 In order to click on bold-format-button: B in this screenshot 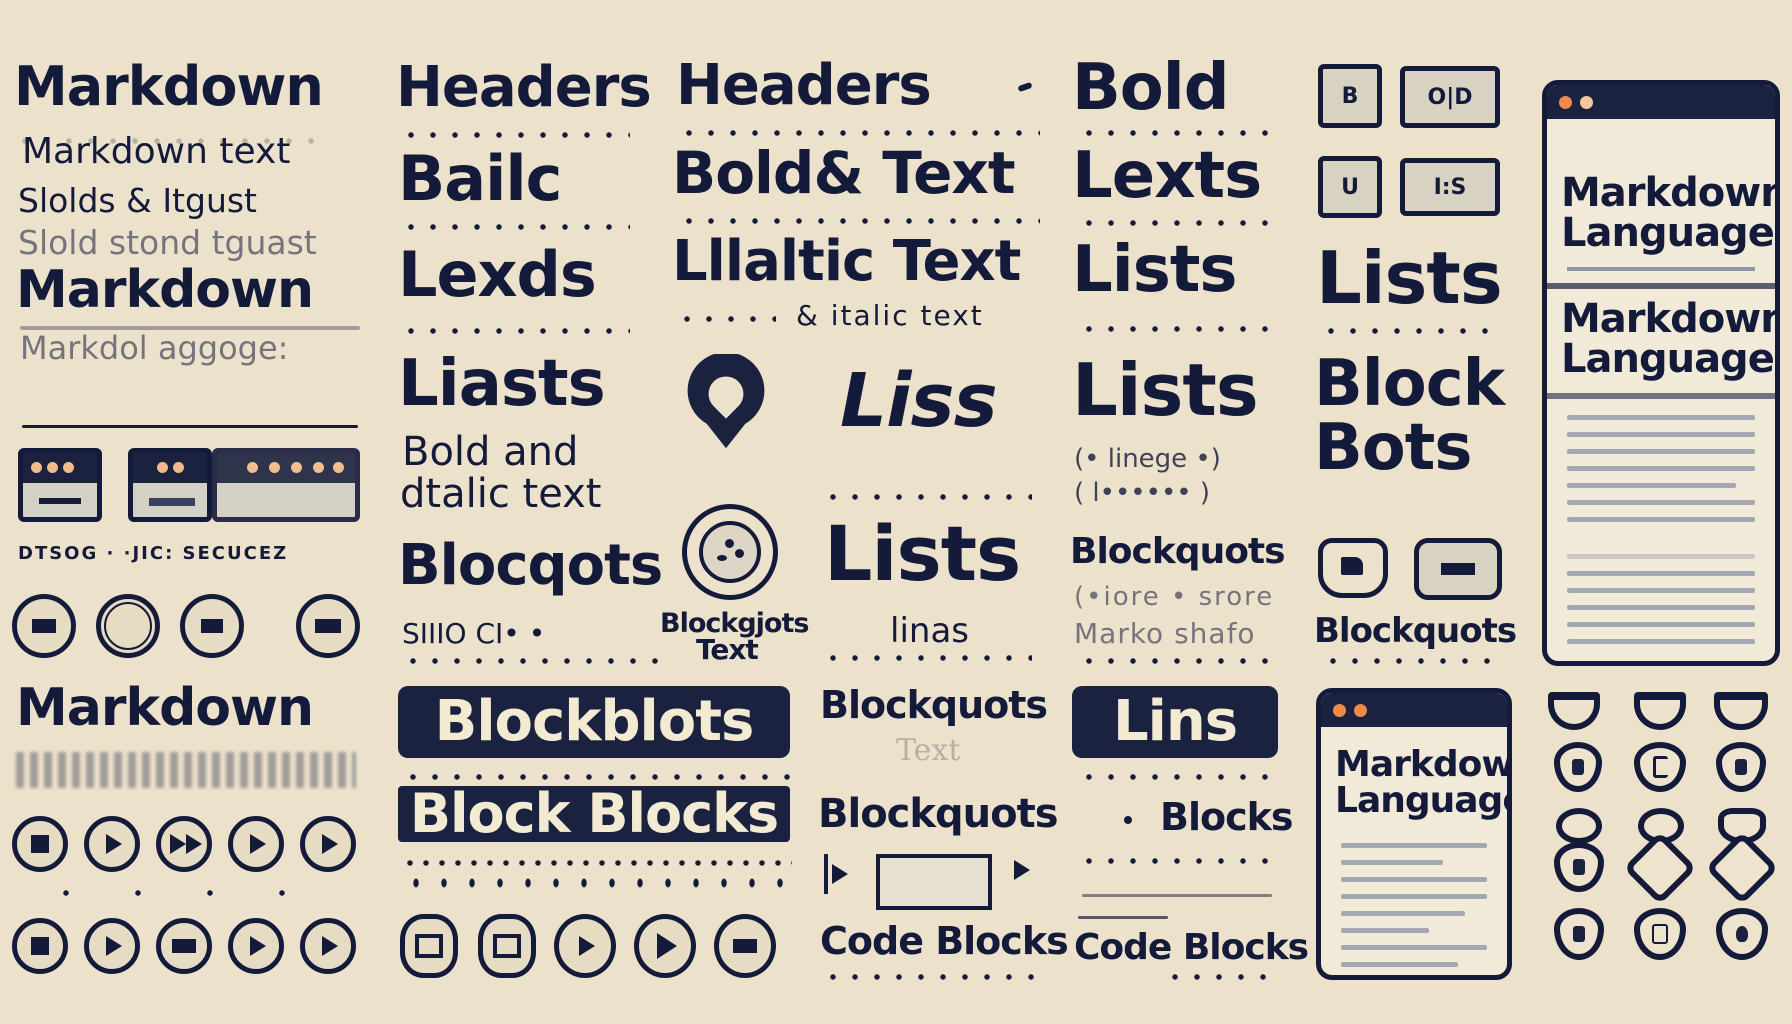, I will do `click(1350, 96)`.